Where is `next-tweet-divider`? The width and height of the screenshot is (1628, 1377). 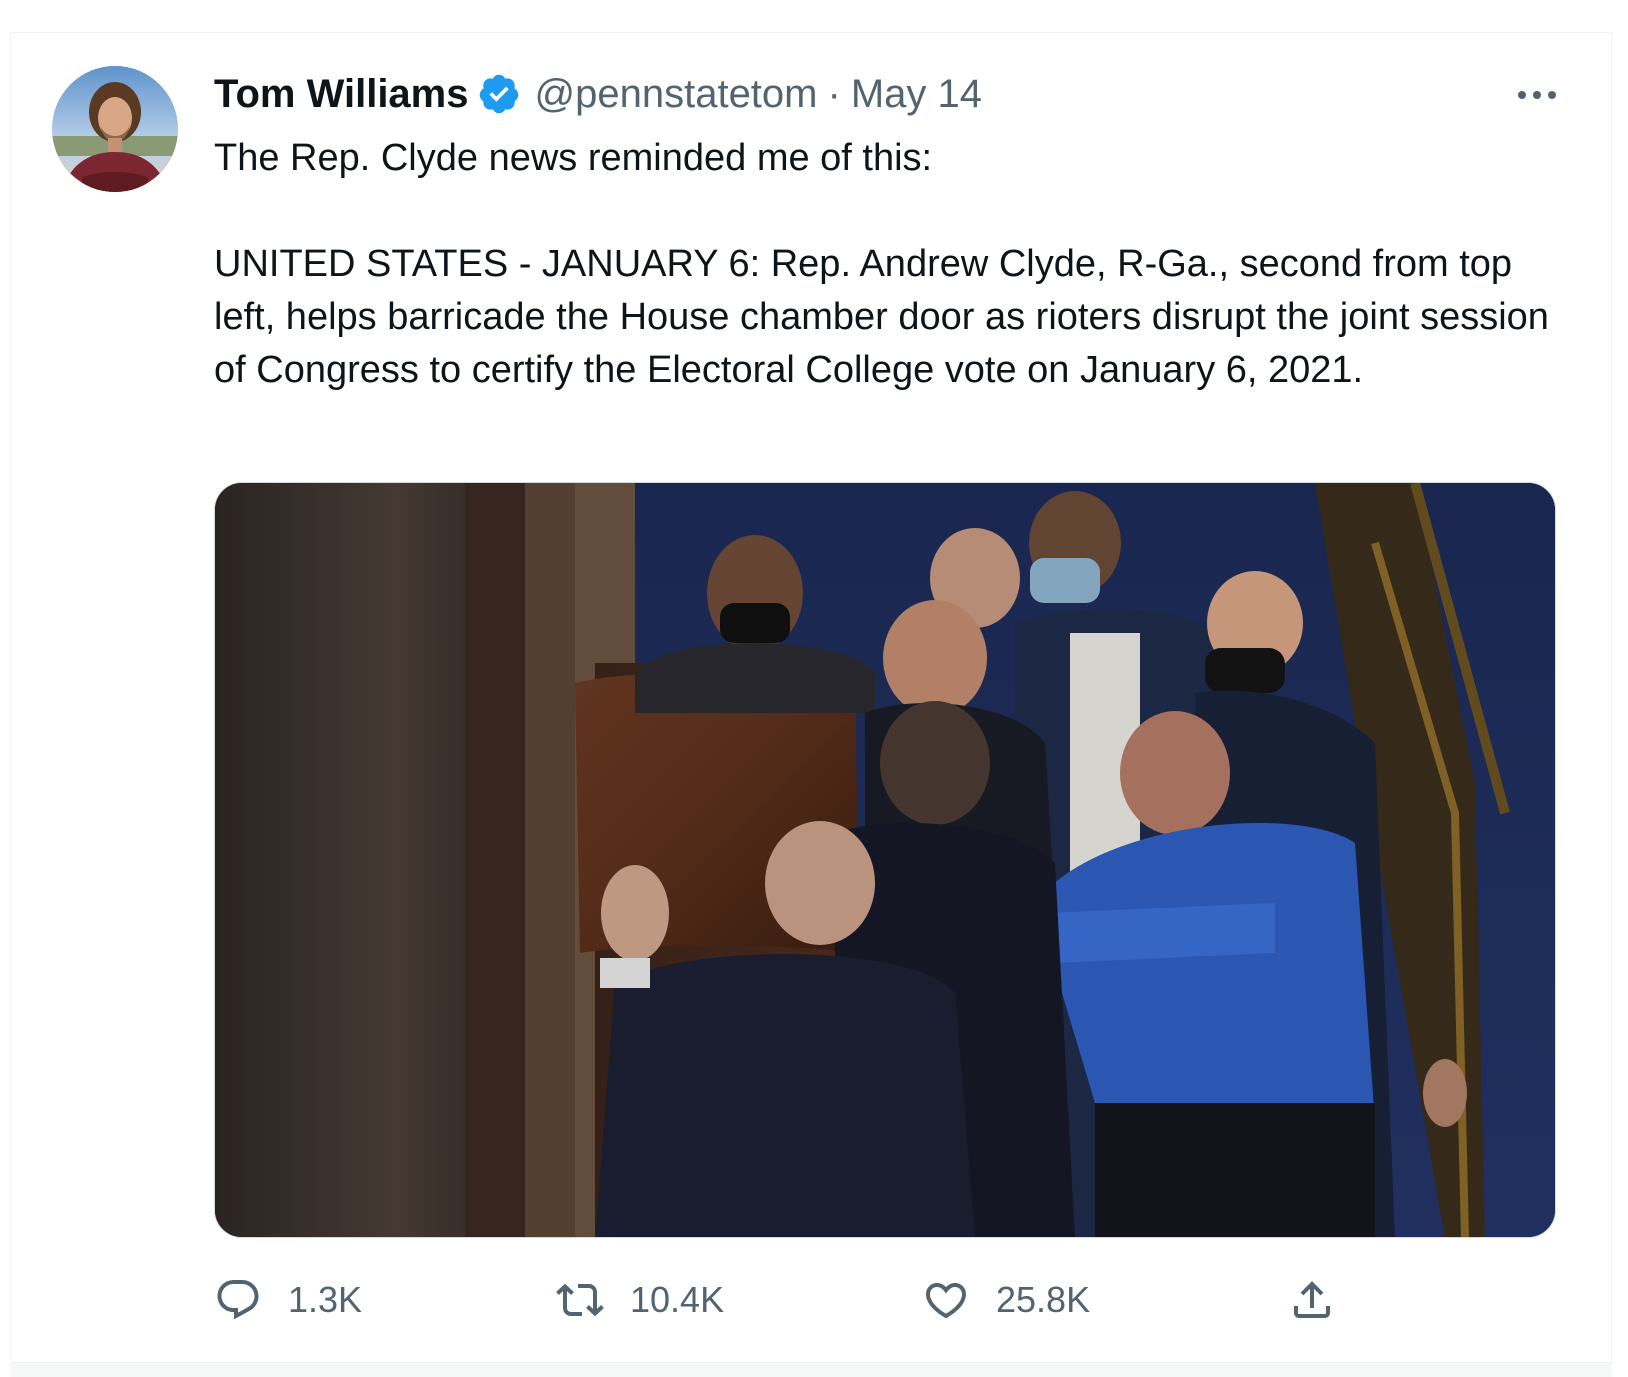 next-tweet-divider is located at coordinates (811, 1369).